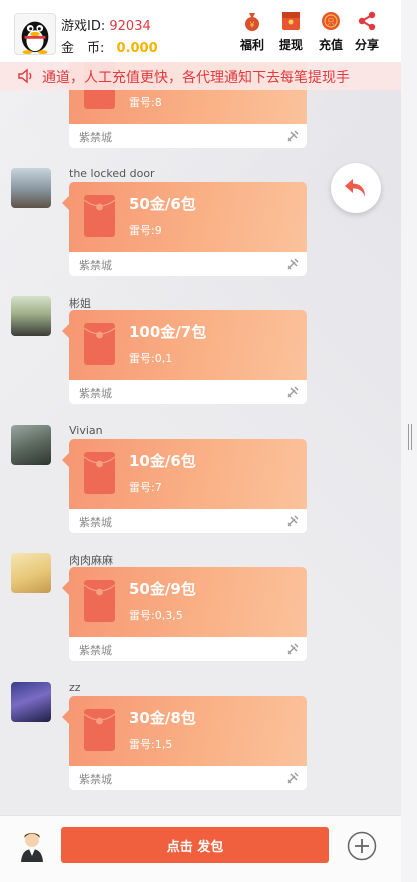  I want to click on game-id-value: 92034, so click(130, 26).